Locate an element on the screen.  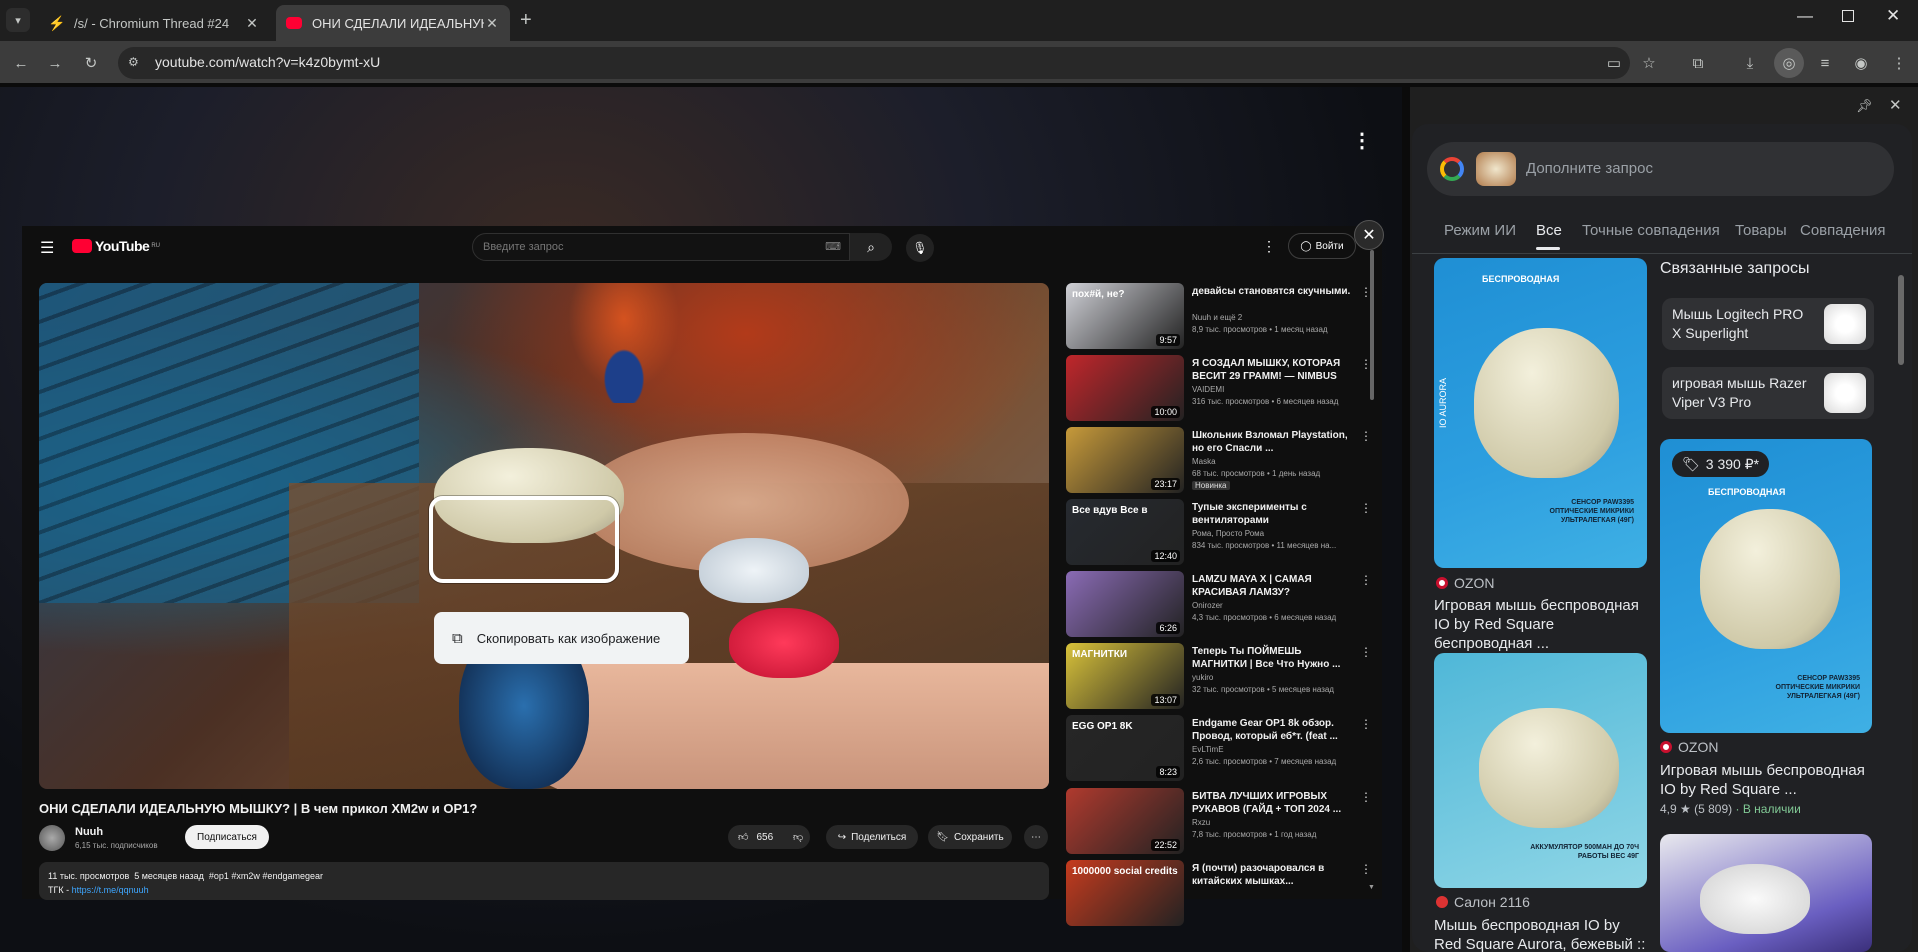
search-icon: ⌕ is located at coordinates (871, 247).